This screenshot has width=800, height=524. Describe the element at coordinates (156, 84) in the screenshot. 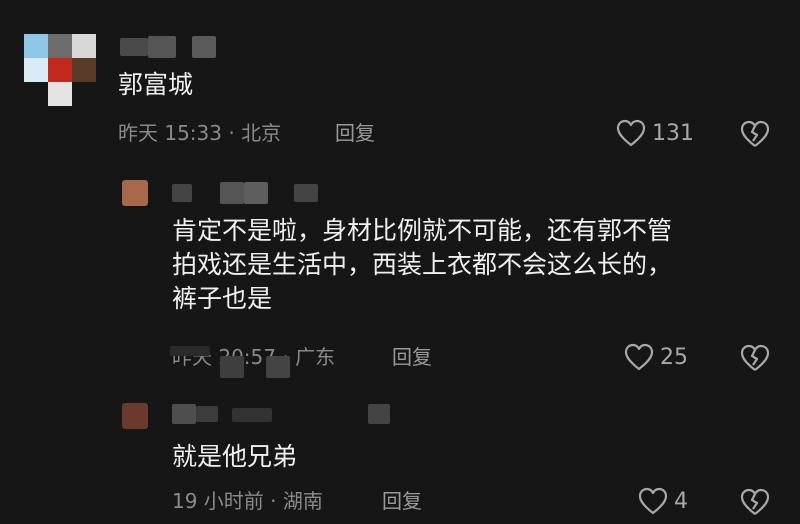

I see `comment-text: 郭富城` at that location.